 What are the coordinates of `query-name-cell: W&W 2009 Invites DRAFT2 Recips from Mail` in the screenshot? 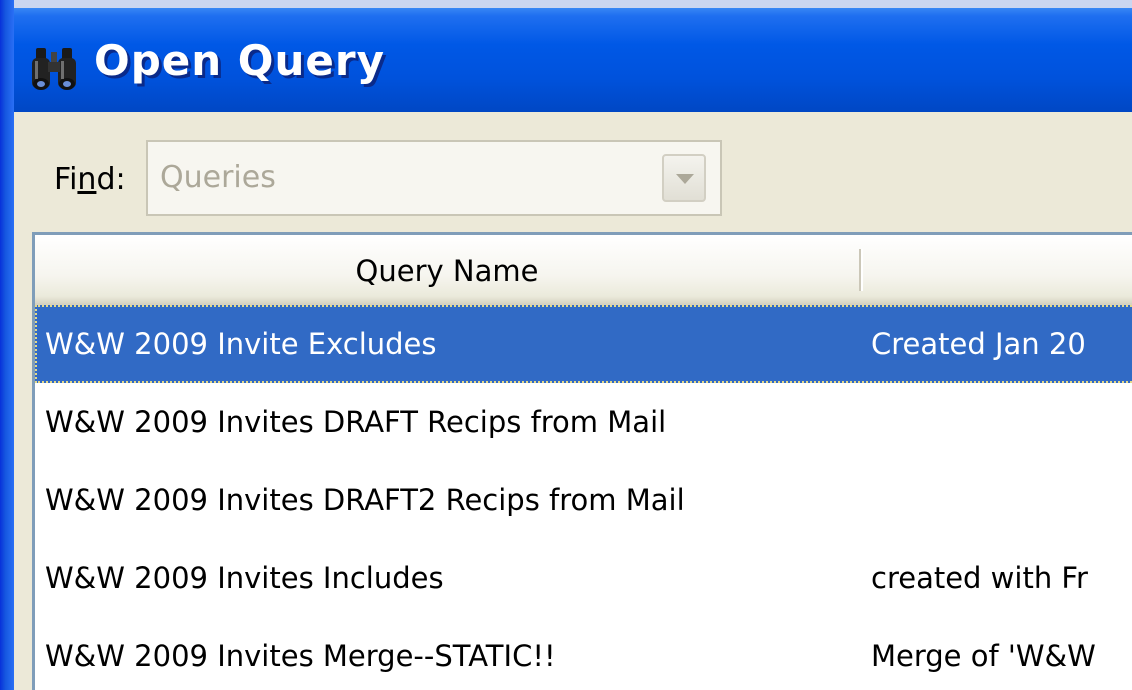 It's located at (365, 500).